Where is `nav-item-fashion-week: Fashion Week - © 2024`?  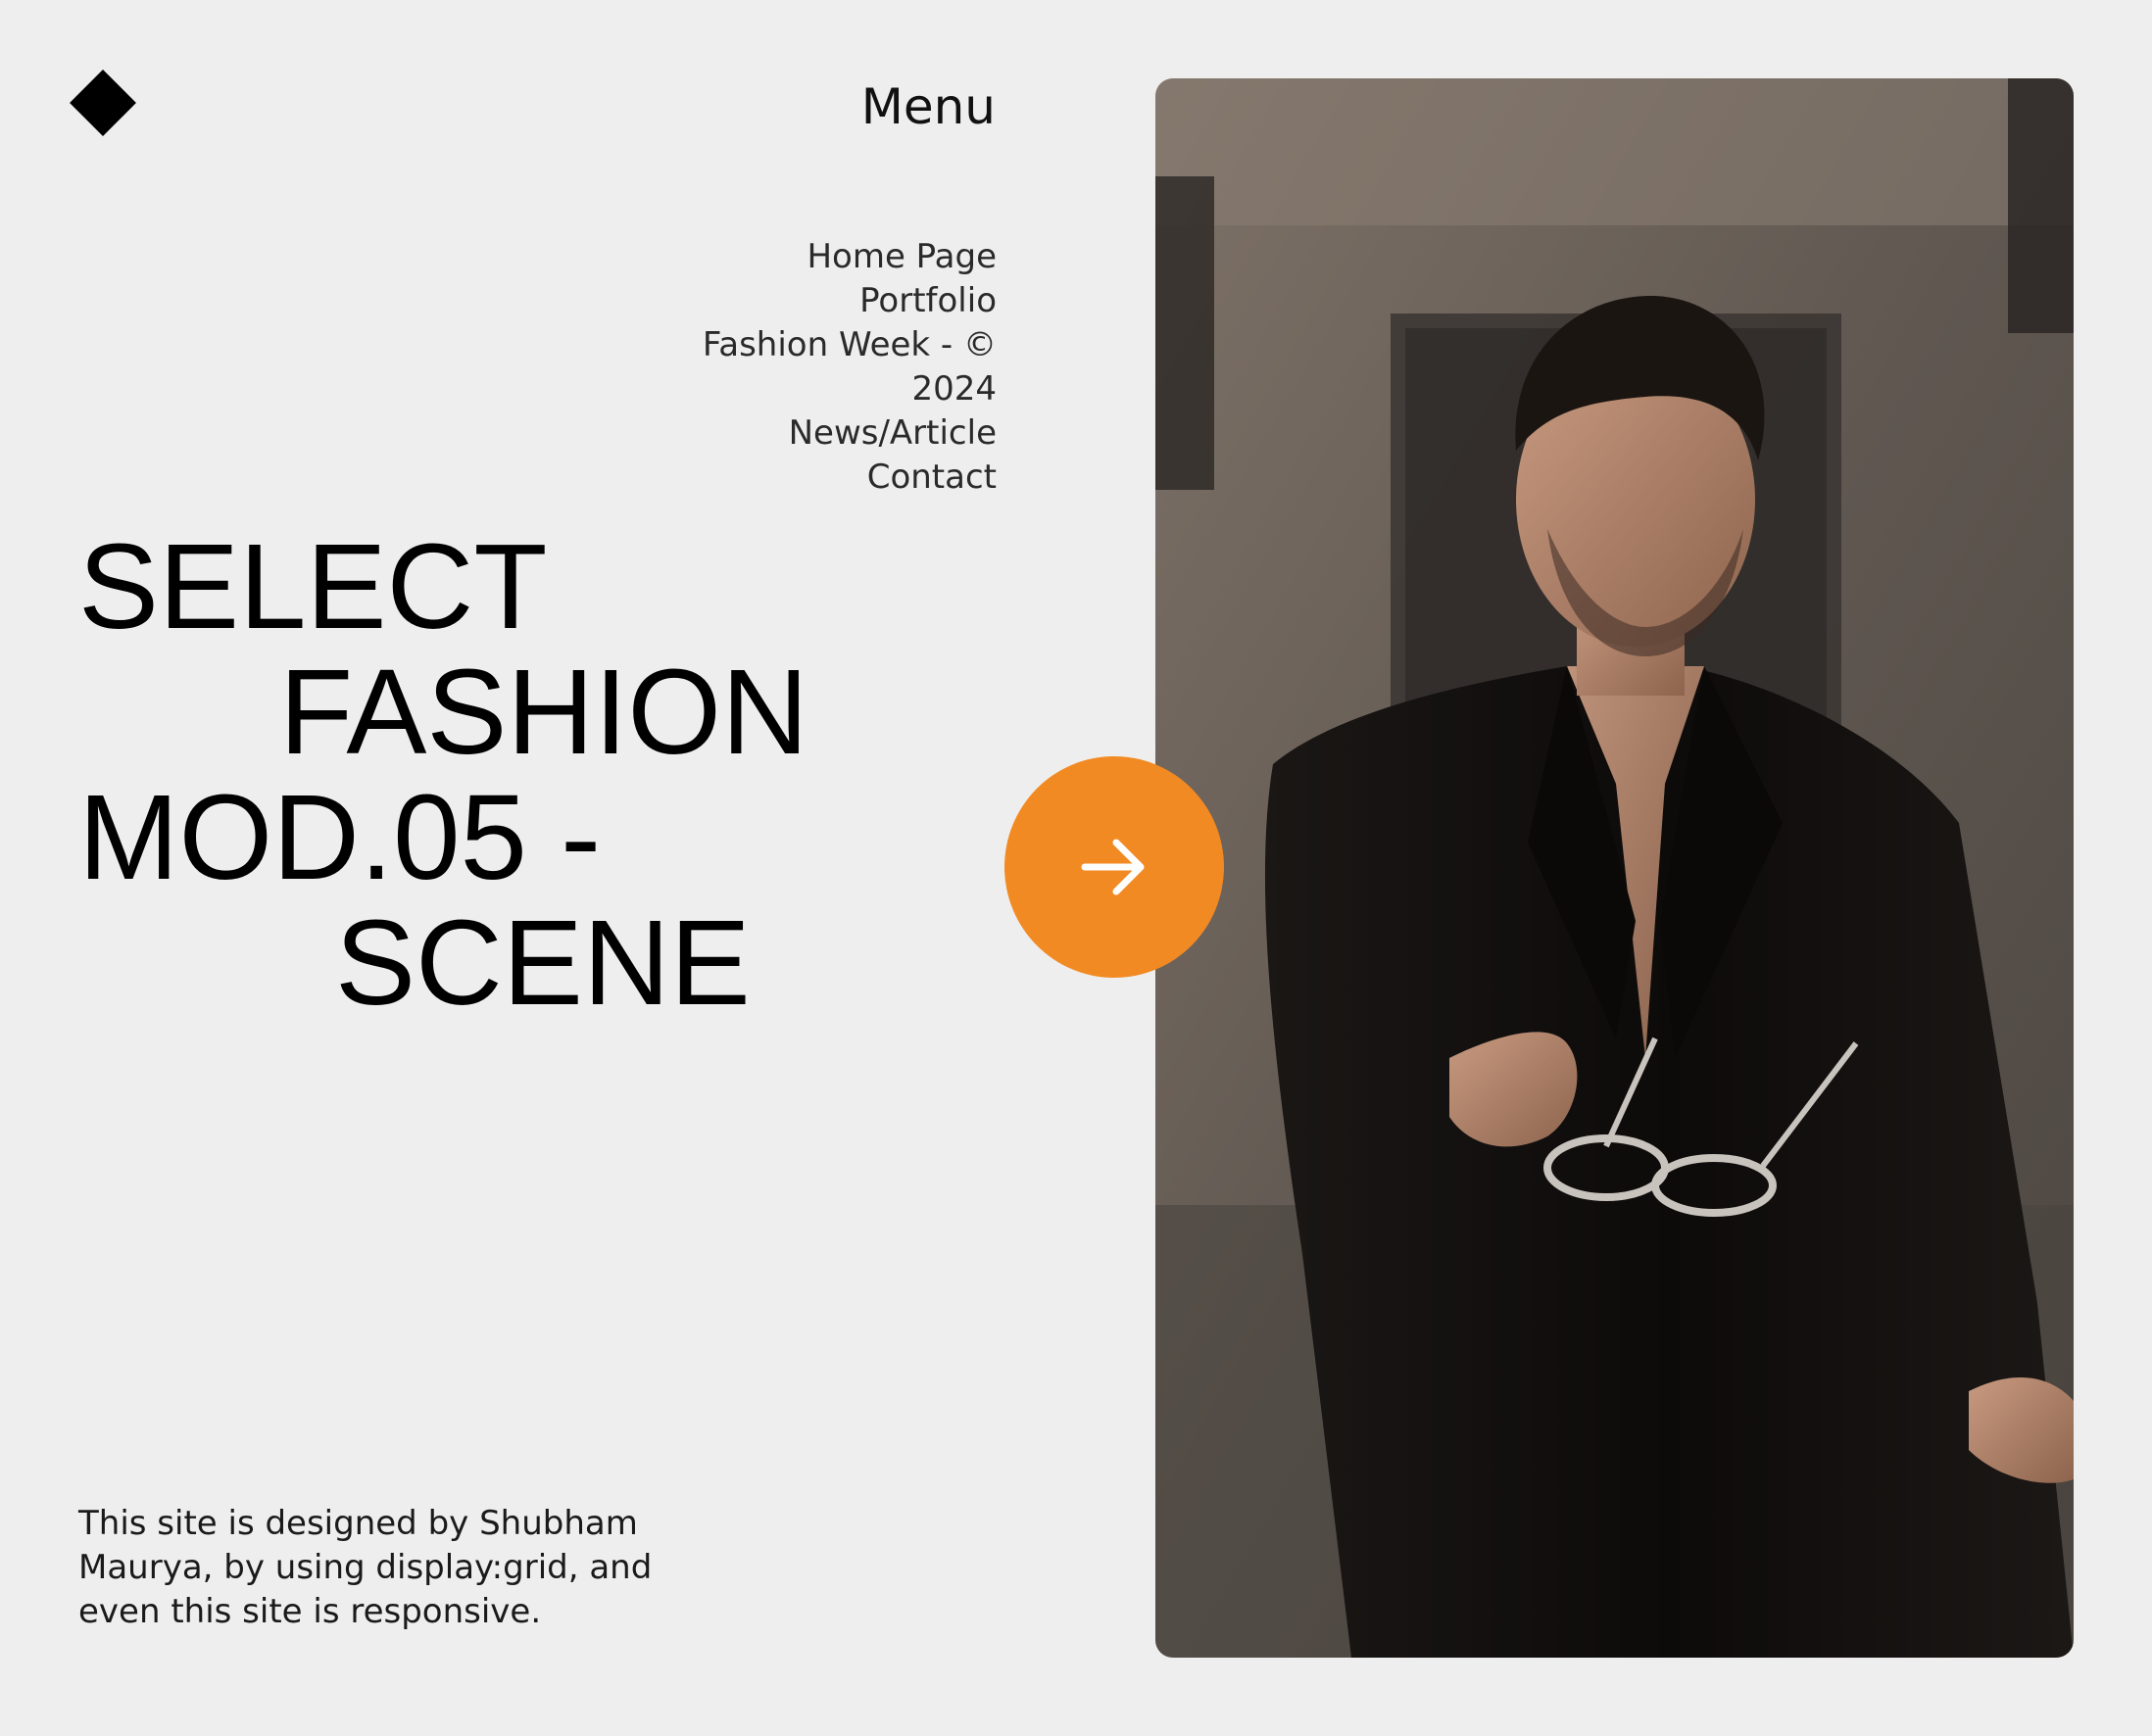 nav-item-fashion-week: Fashion Week - © 2024 is located at coordinates (820, 367).